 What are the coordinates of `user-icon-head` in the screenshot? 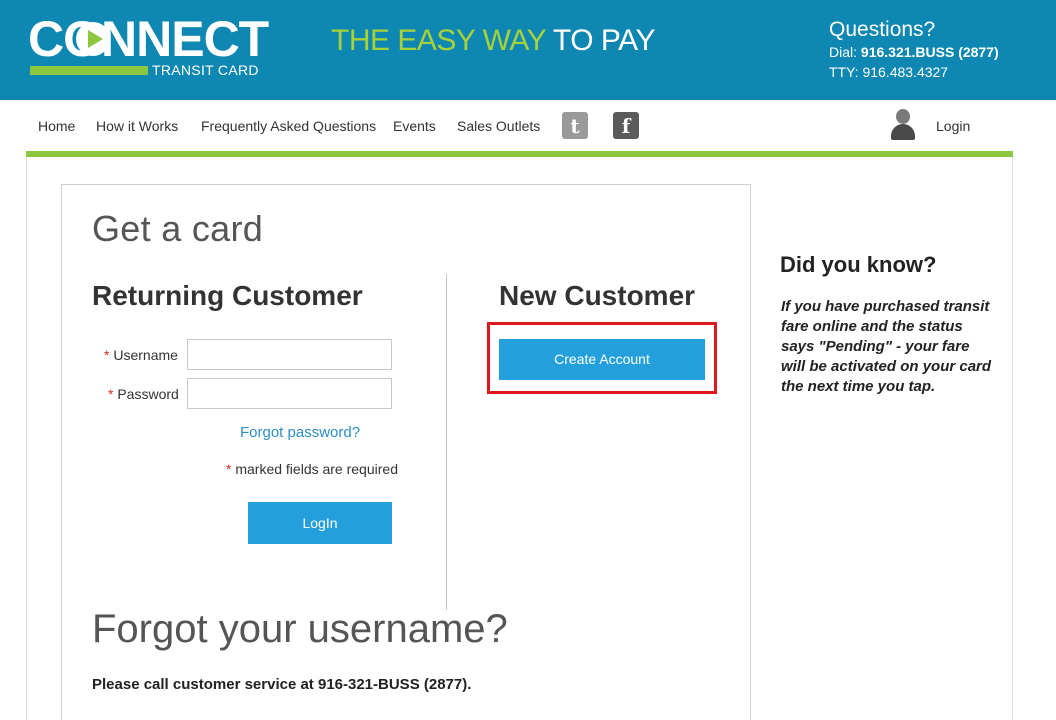 It's located at (903, 116).